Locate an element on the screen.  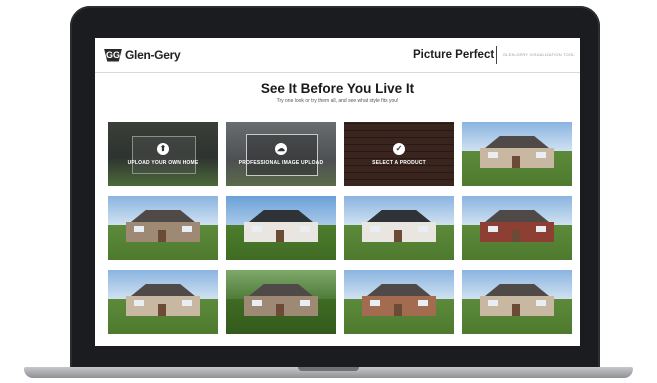
laptop-notch is located at coordinates (328, 369).